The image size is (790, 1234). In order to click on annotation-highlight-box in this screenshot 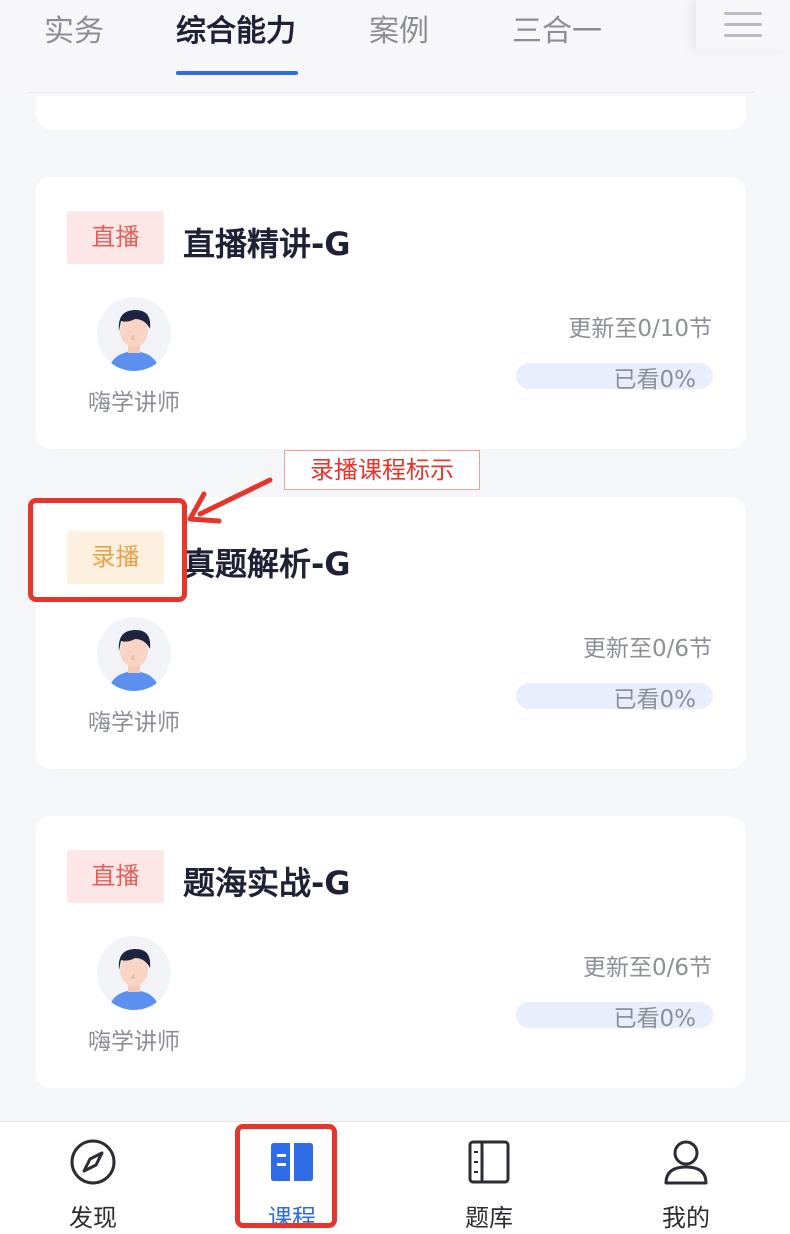, I will do `click(286, 1176)`.